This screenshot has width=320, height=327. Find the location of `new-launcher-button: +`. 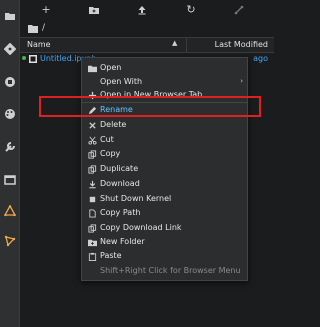

new-launcher-button: + is located at coordinates (46, 10).